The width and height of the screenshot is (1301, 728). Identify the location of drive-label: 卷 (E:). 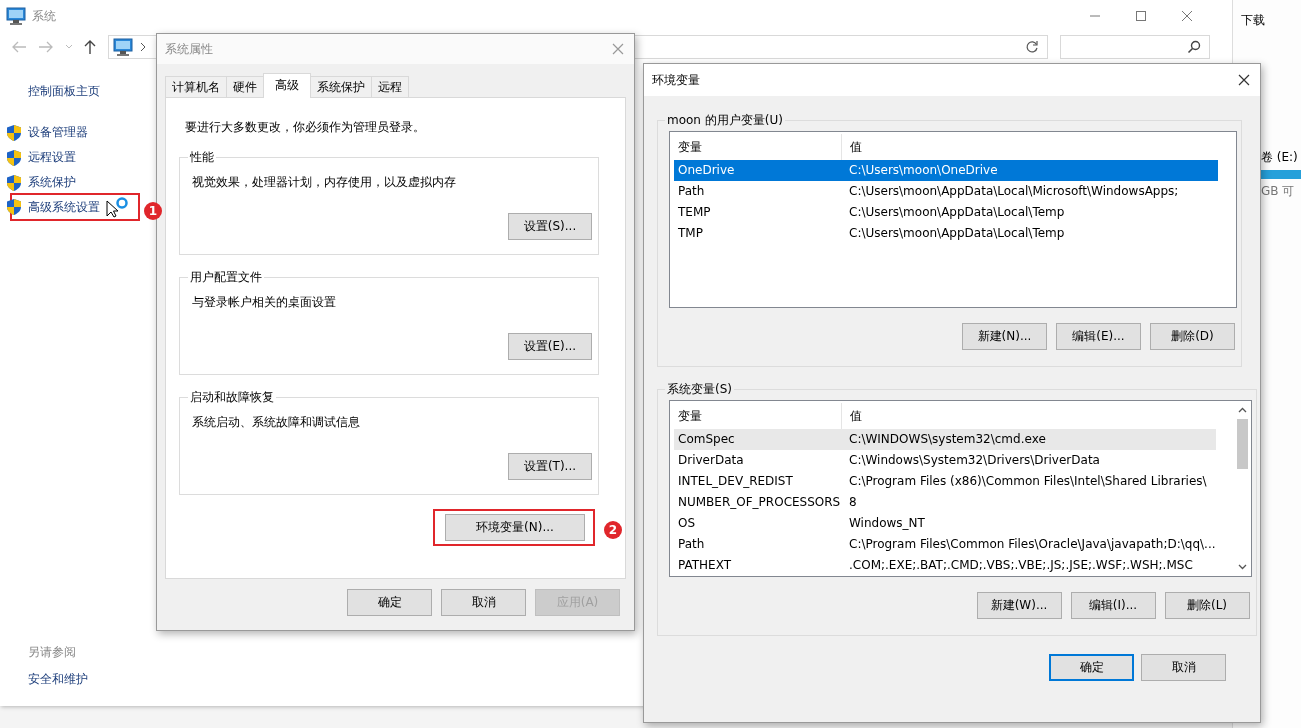
(1280, 157).